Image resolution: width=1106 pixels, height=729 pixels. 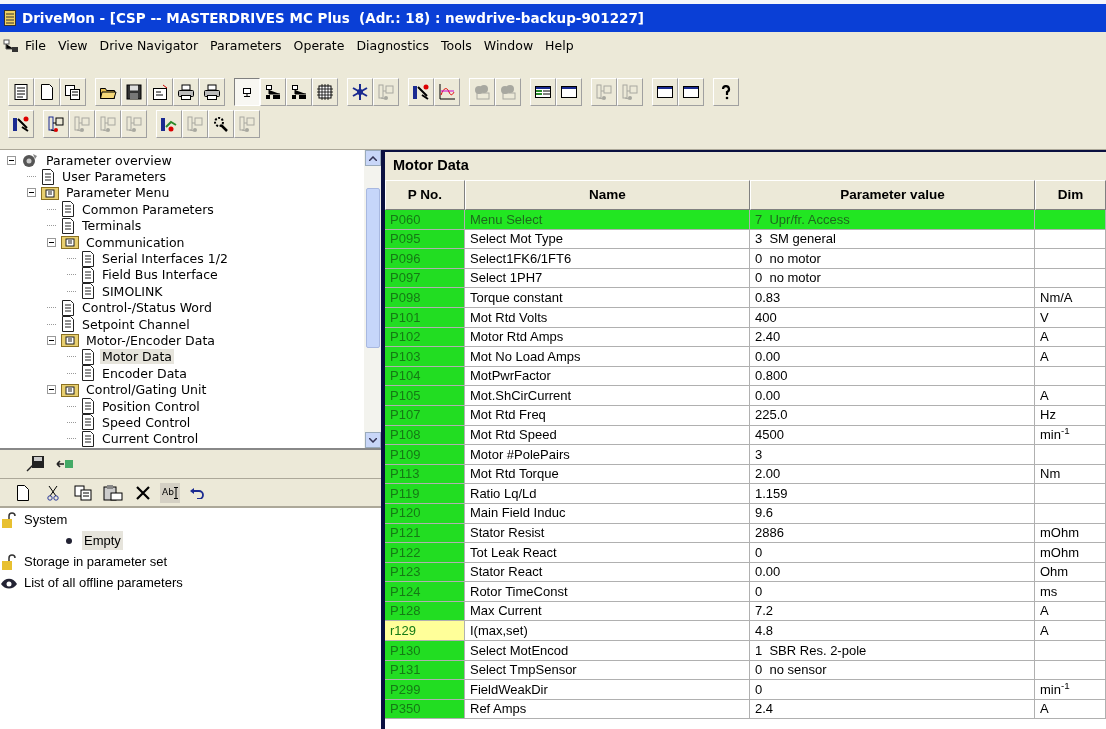 I want to click on tree-item: Setpoint Channel, so click(x=136, y=324).